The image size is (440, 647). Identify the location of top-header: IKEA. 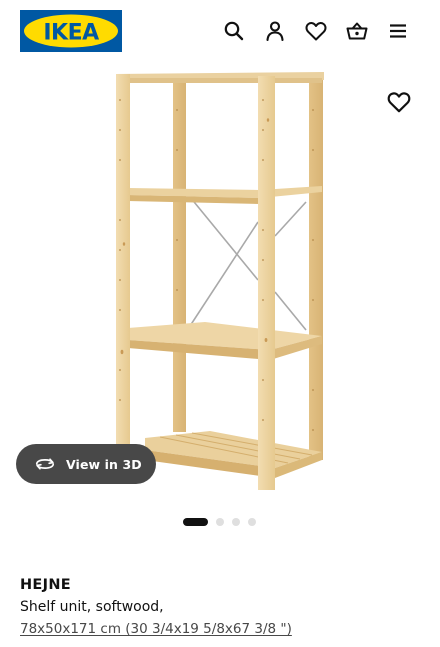
(220, 31).